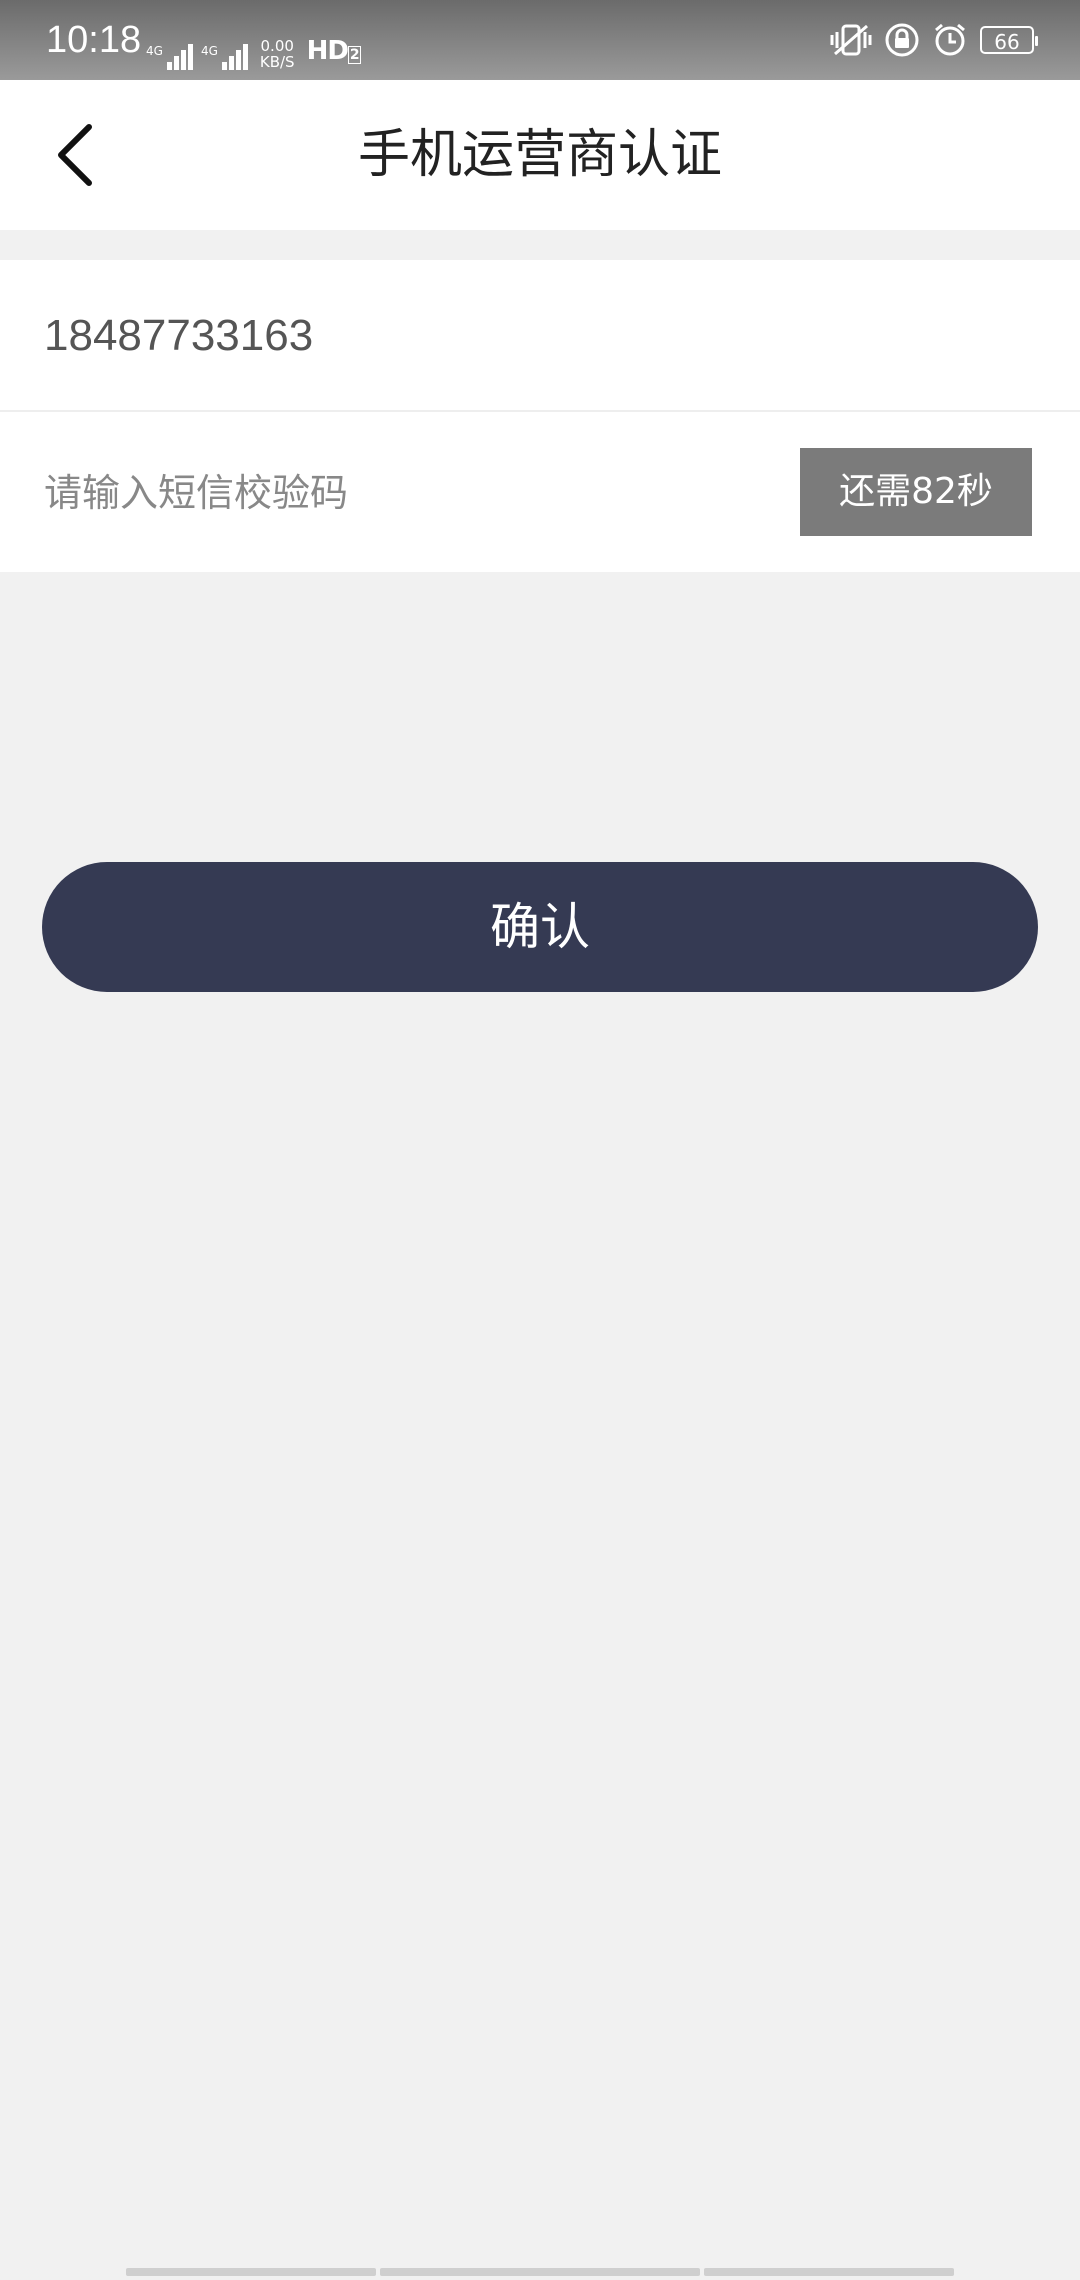 The height and width of the screenshot is (2280, 1080). What do you see at coordinates (277, 62) in the screenshot?
I see `network-speed-unit: KB/S` at bounding box center [277, 62].